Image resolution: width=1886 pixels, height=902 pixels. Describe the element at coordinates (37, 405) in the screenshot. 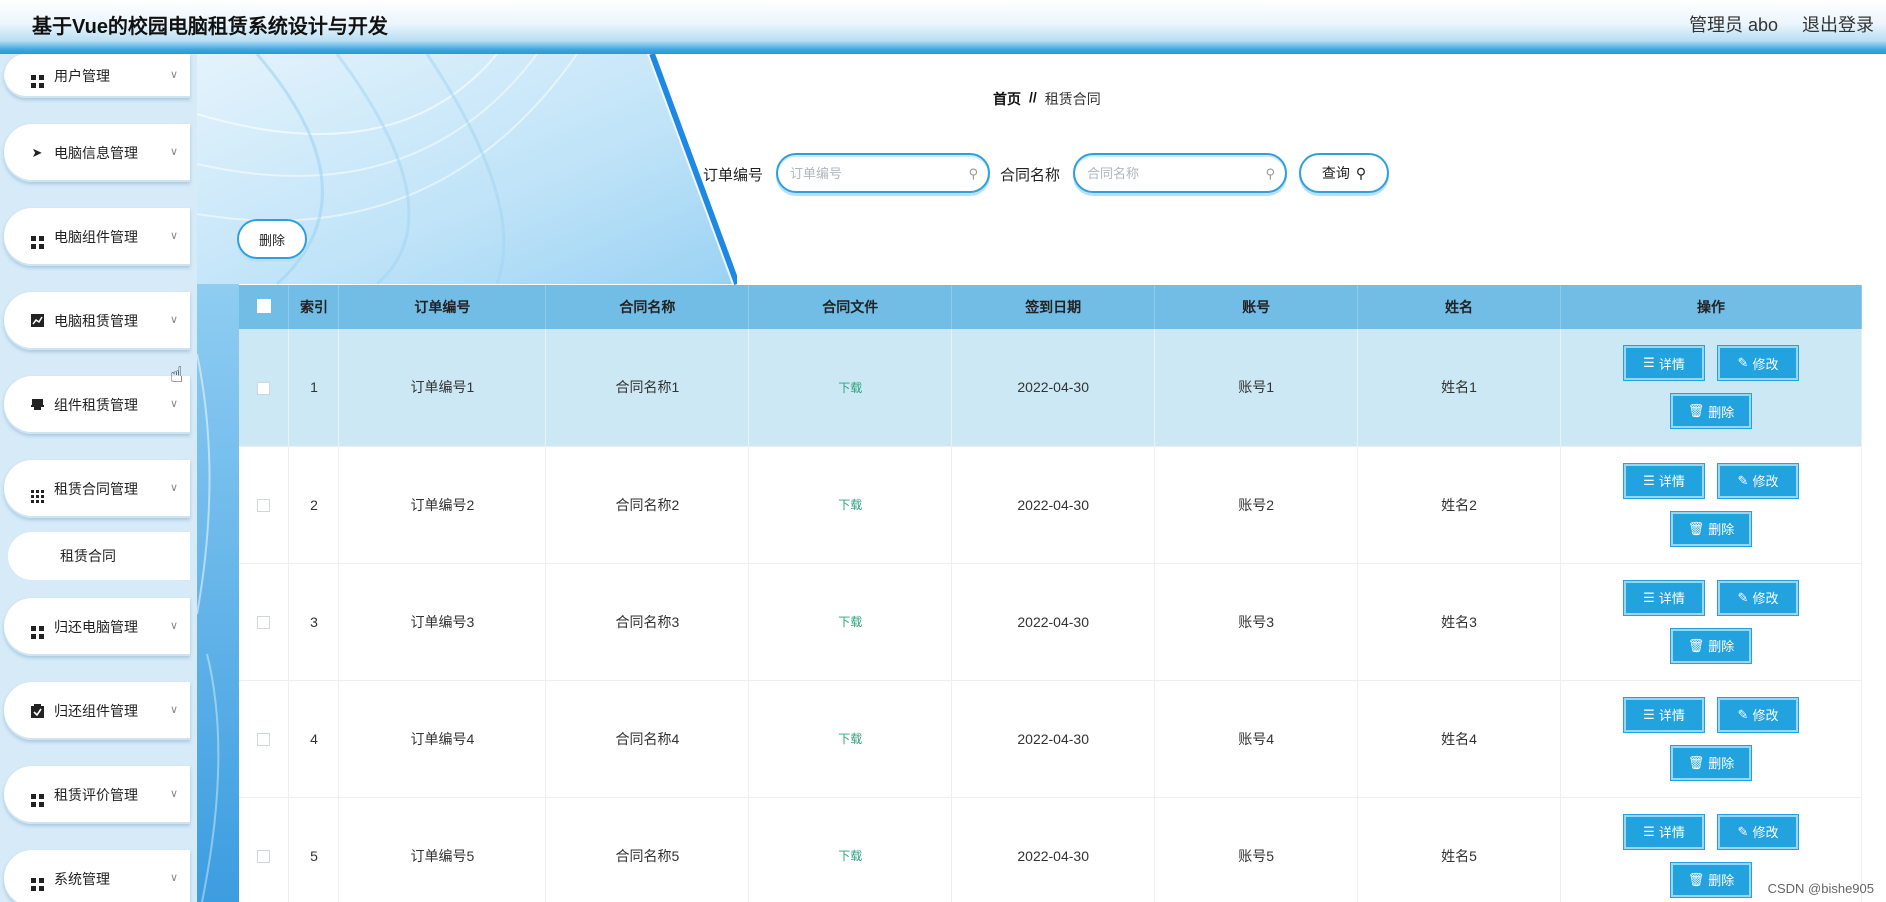

I see `printer-icon` at that location.